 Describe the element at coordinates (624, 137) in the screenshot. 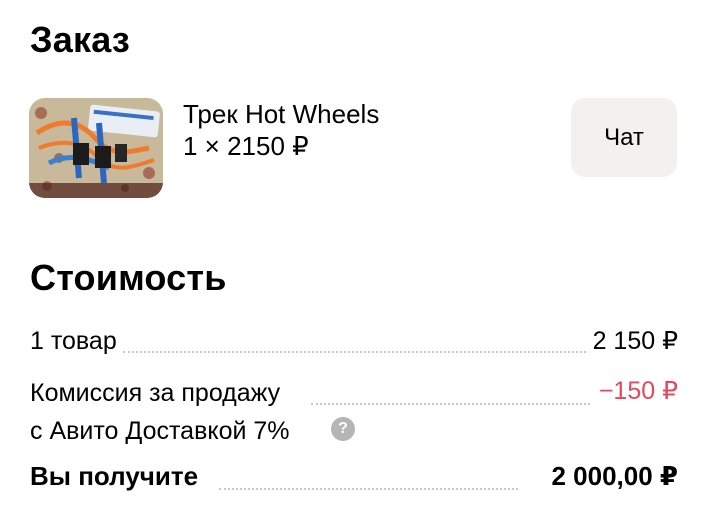

I see `chat-button: Чат` at that location.